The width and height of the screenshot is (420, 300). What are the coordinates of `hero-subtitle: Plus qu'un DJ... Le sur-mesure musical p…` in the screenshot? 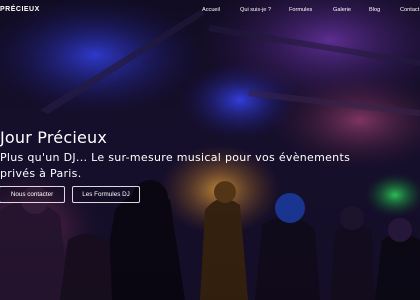 It's located at (175, 165).